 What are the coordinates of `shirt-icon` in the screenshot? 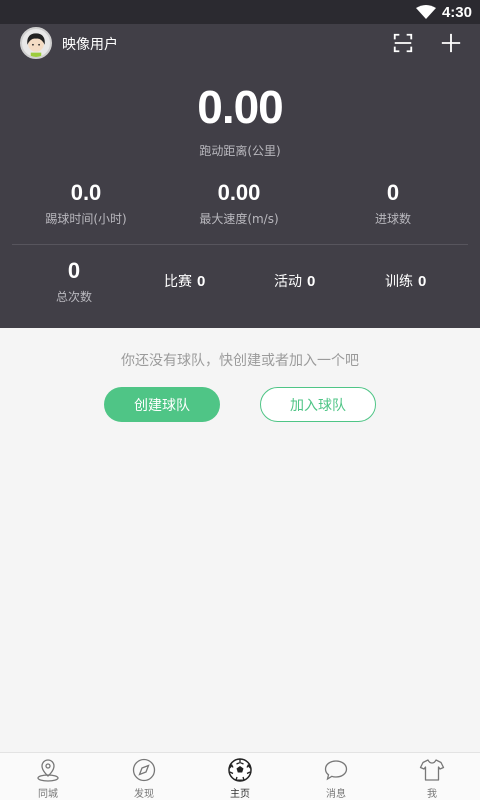 It's located at (432, 770).